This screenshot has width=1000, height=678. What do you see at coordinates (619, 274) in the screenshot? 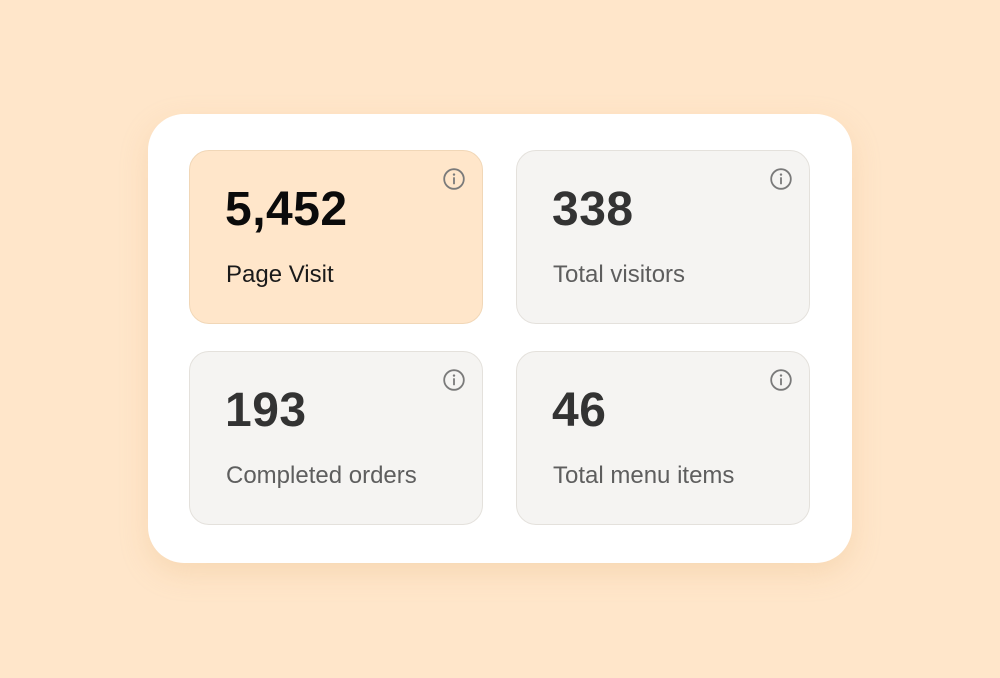
I see `stat-label: Total visitors` at bounding box center [619, 274].